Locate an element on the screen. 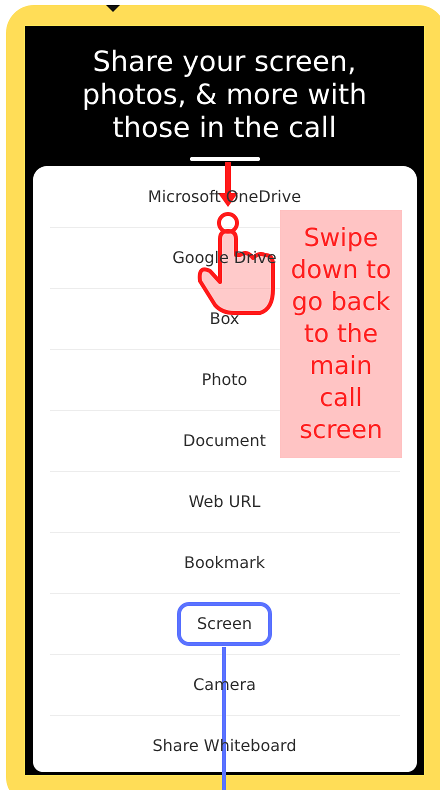  share-option: Document is located at coordinates (224, 441).